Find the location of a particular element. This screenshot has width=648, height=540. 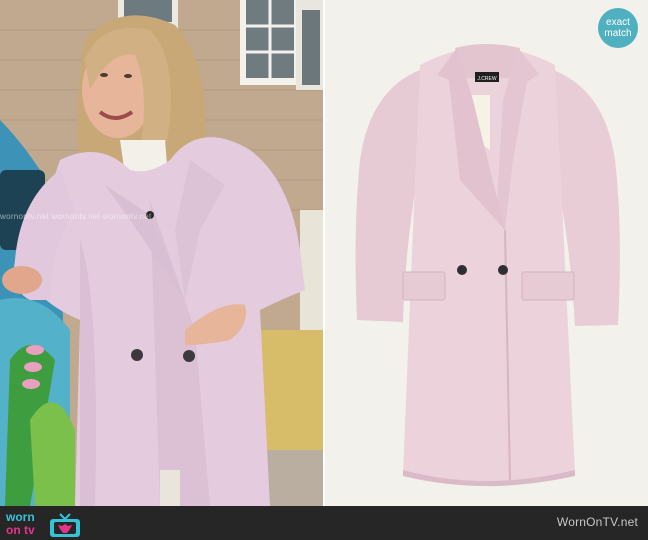

worn-on-tv-logo: worn on tv is located at coordinates (46, 524).